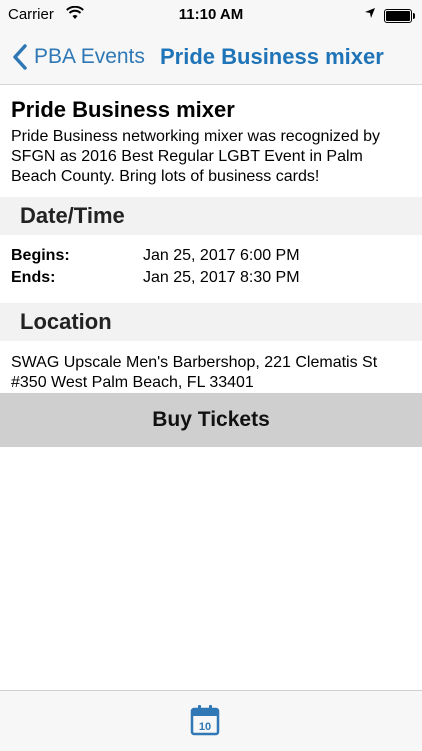 Image resolution: width=422 pixels, height=751 pixels. I want to click on ends-row: Ends: Jan 25, 2017 8:30 PM, so click(211, 278).